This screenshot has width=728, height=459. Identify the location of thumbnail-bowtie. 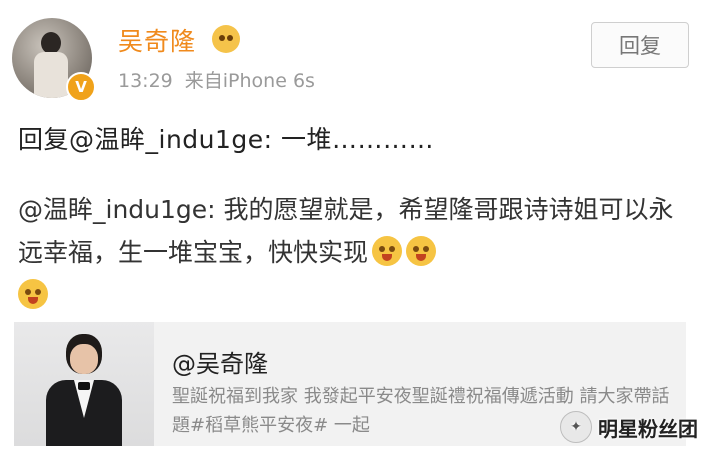
(84, 386).